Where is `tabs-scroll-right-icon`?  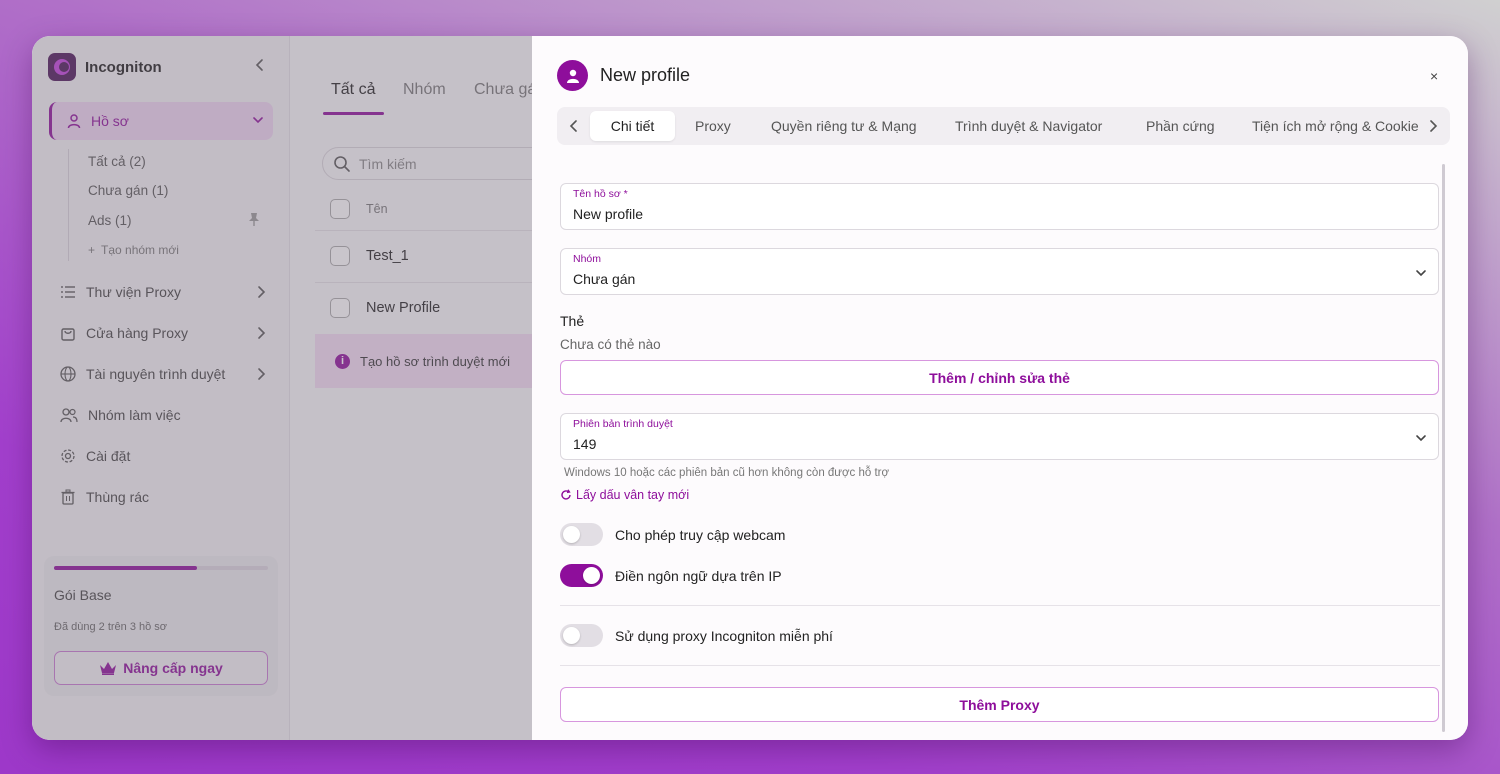 tabs-scroll-right-icon is located at coordinates (1433, 126).